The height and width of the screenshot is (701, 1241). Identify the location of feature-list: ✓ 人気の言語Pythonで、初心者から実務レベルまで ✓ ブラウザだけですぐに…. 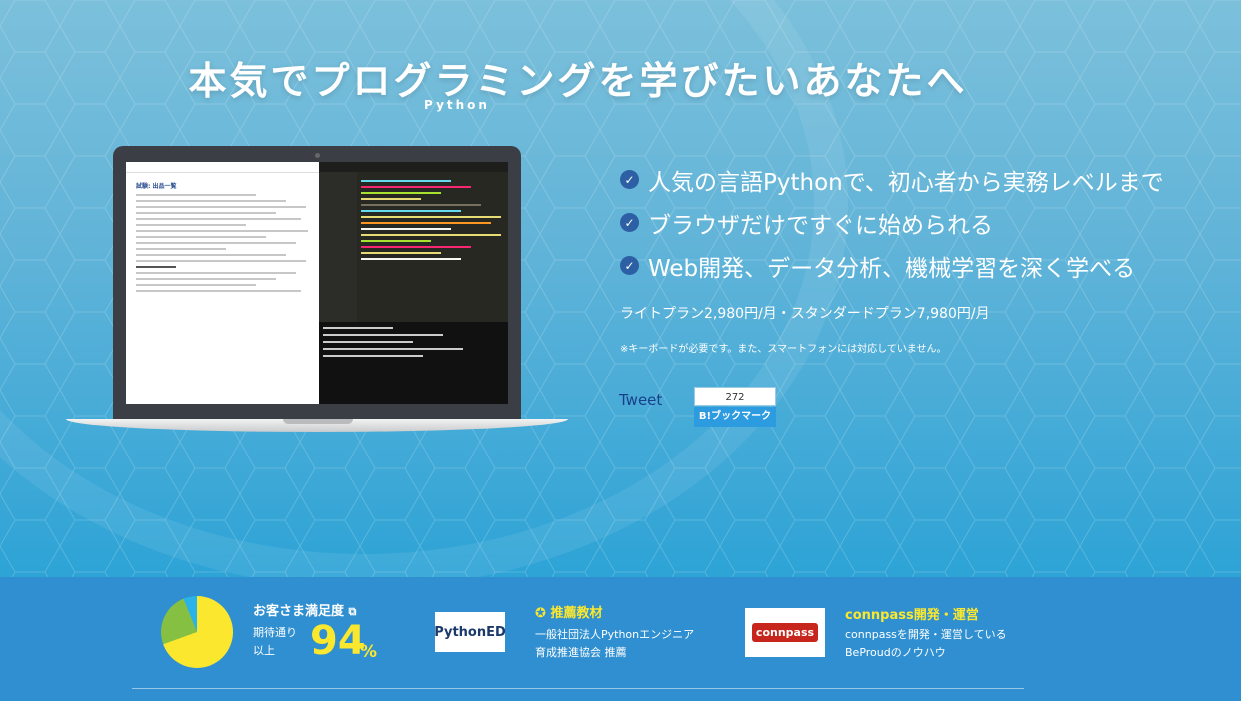
(892, 222).